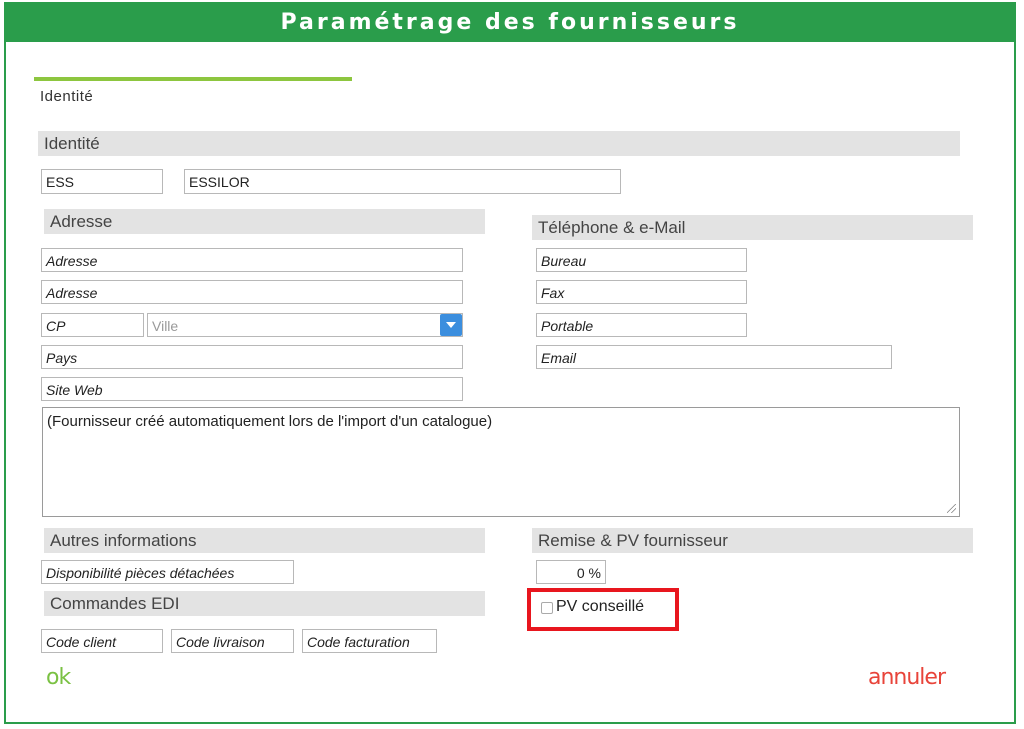  I want to click on email-field: Email, so click(714, 357).